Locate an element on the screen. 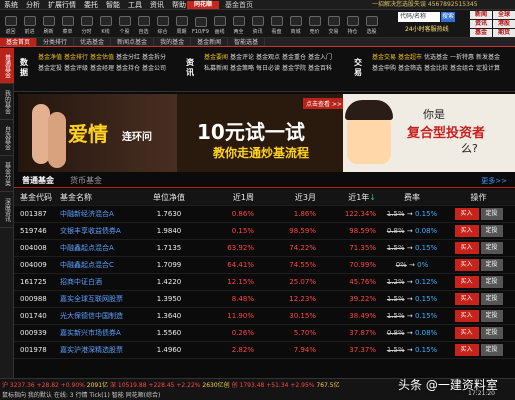 This screenshot has height=400, width=515. sidebar-item-0: 普通基金 is located at coordinates (7, 66).